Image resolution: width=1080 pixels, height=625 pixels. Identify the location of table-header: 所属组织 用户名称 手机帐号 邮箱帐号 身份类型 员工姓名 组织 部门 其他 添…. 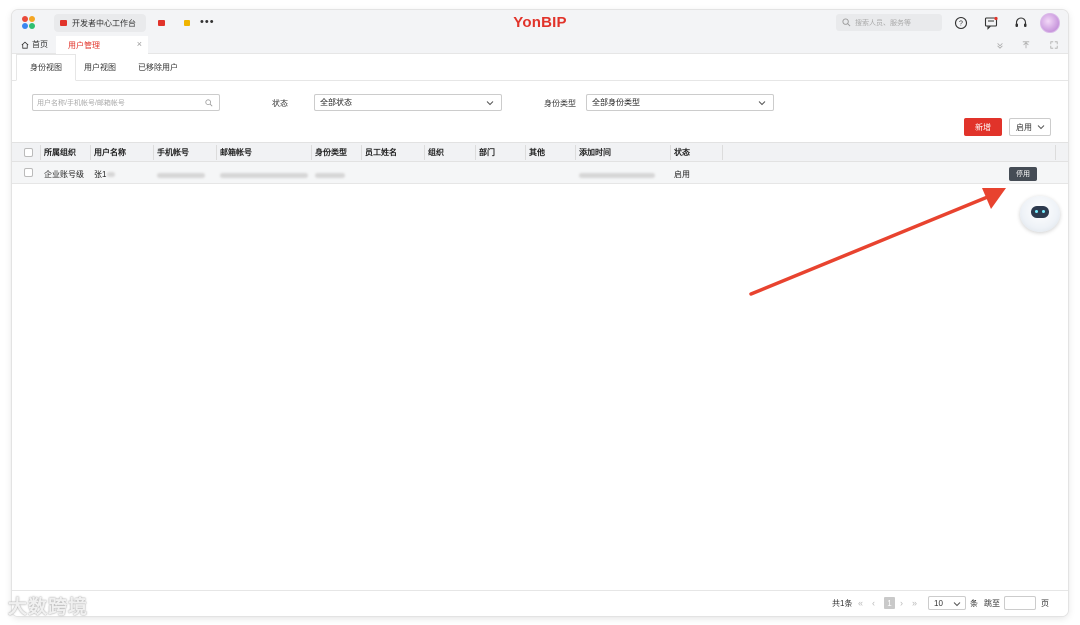
(540, 152).